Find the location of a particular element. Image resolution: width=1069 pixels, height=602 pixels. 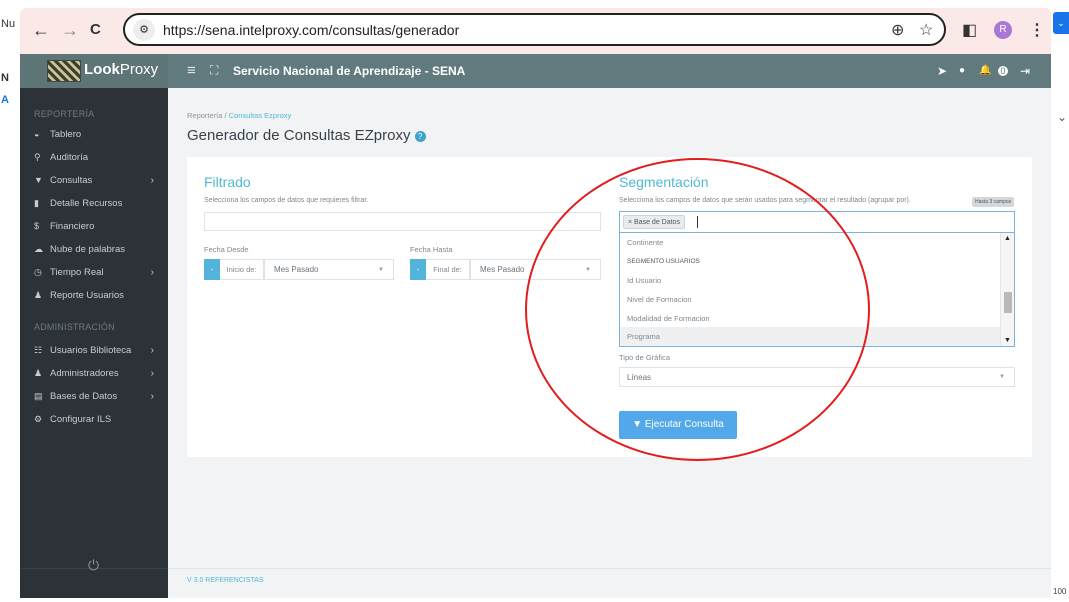

help-icon: ● is located at coordinates (962, 70).